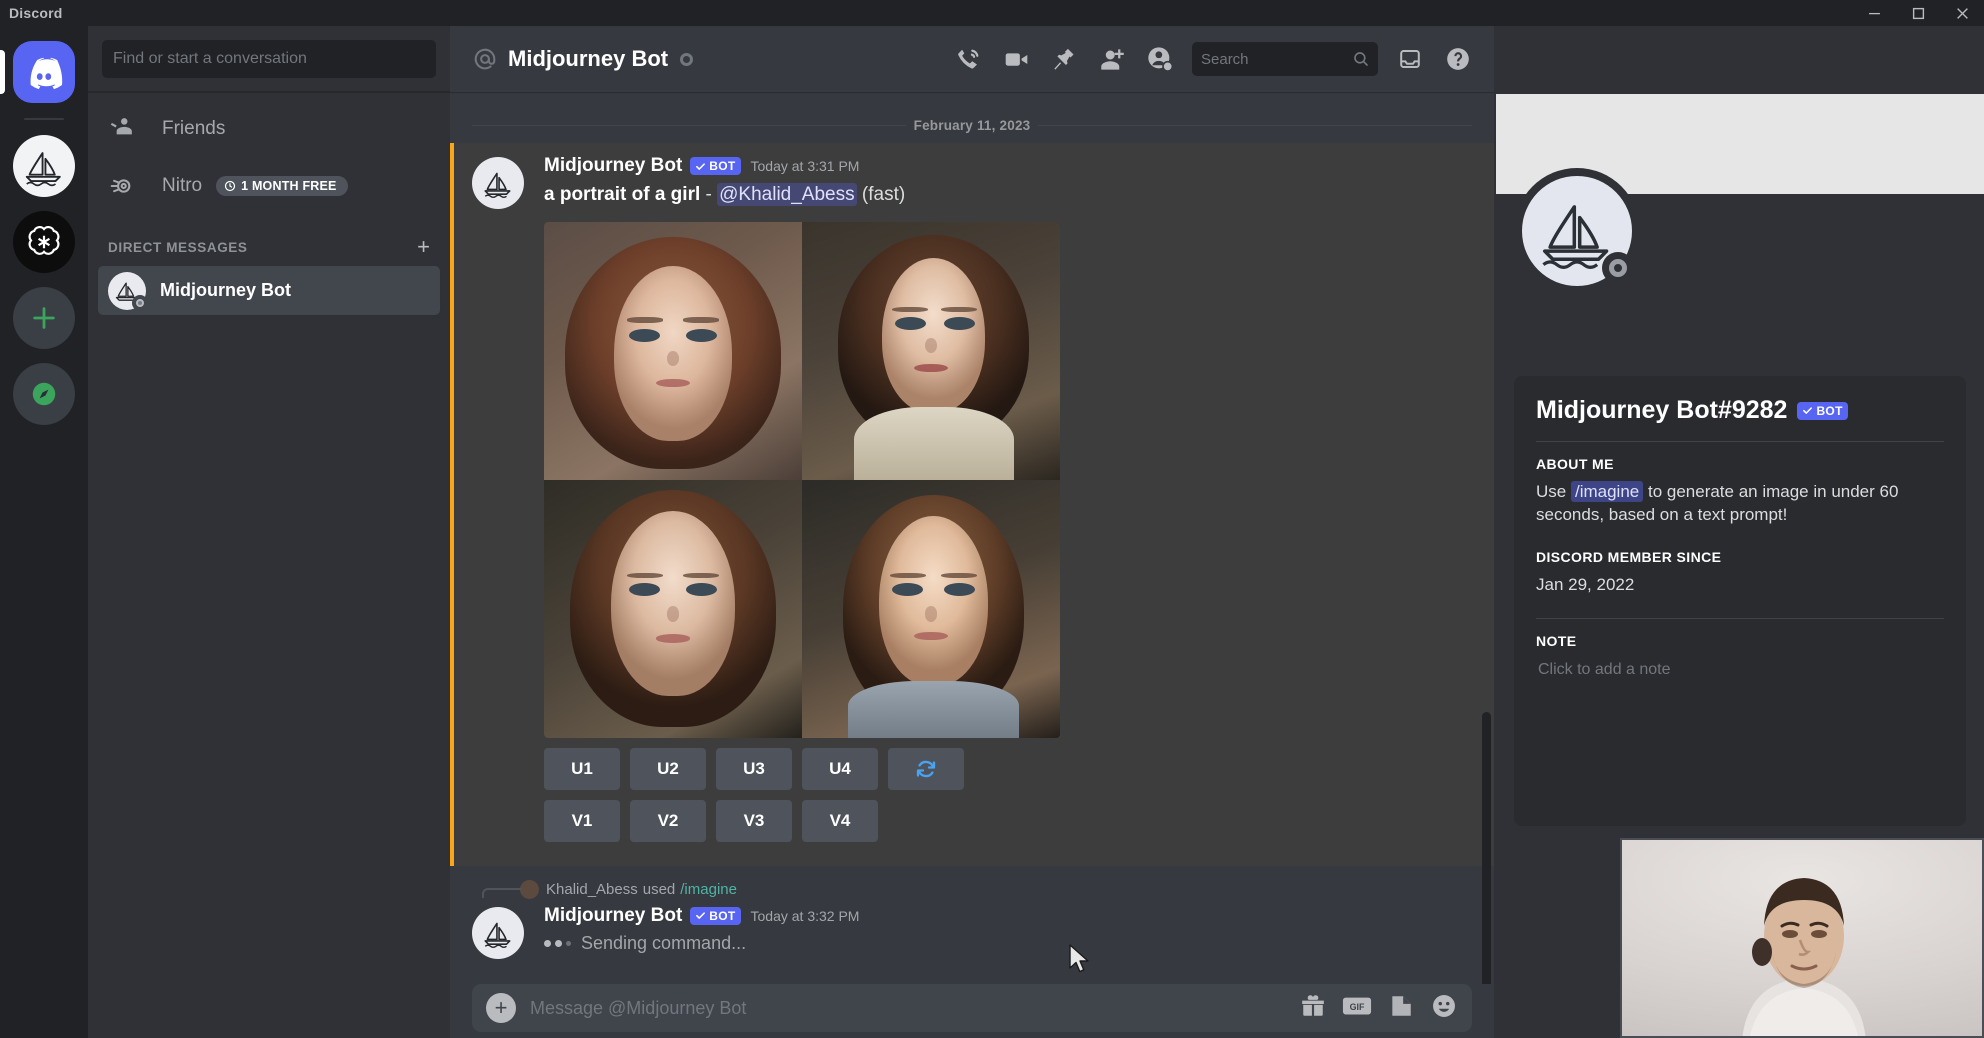 The height and width of the screenshot is (1038, 1984). I want to click on page-title: Midjourney Bot, so click(588, 58).